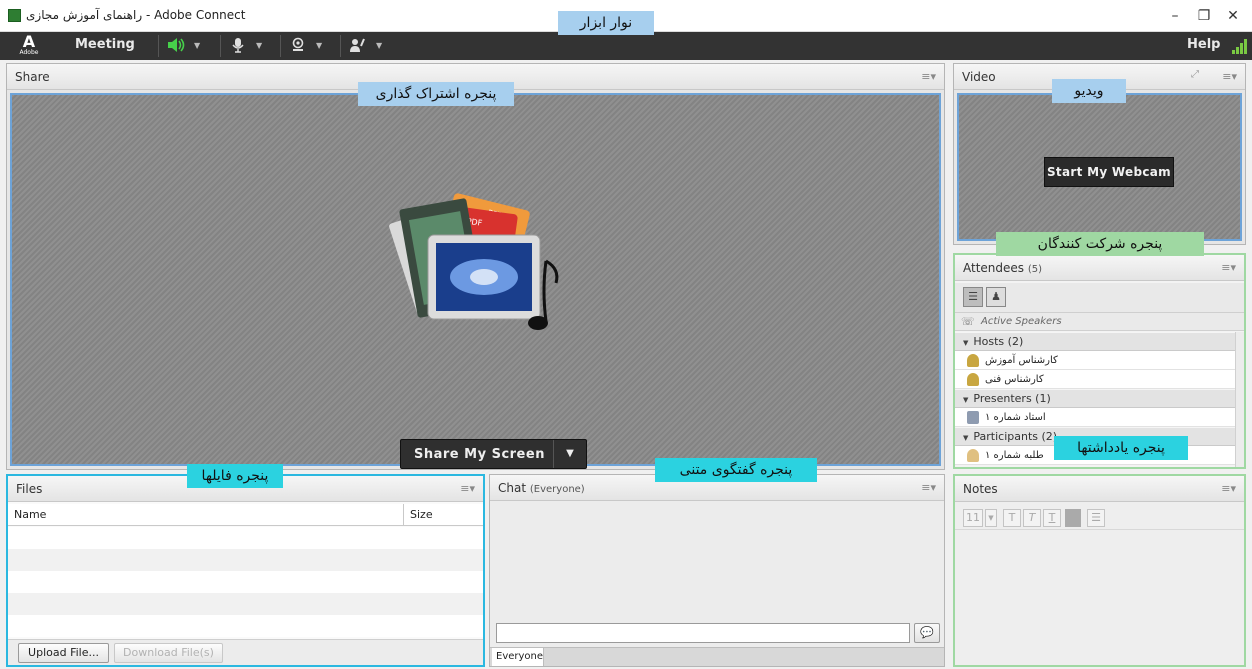  I want to click on annotation-chat: پنجره گفتگوی متنی, so click(736, 470).